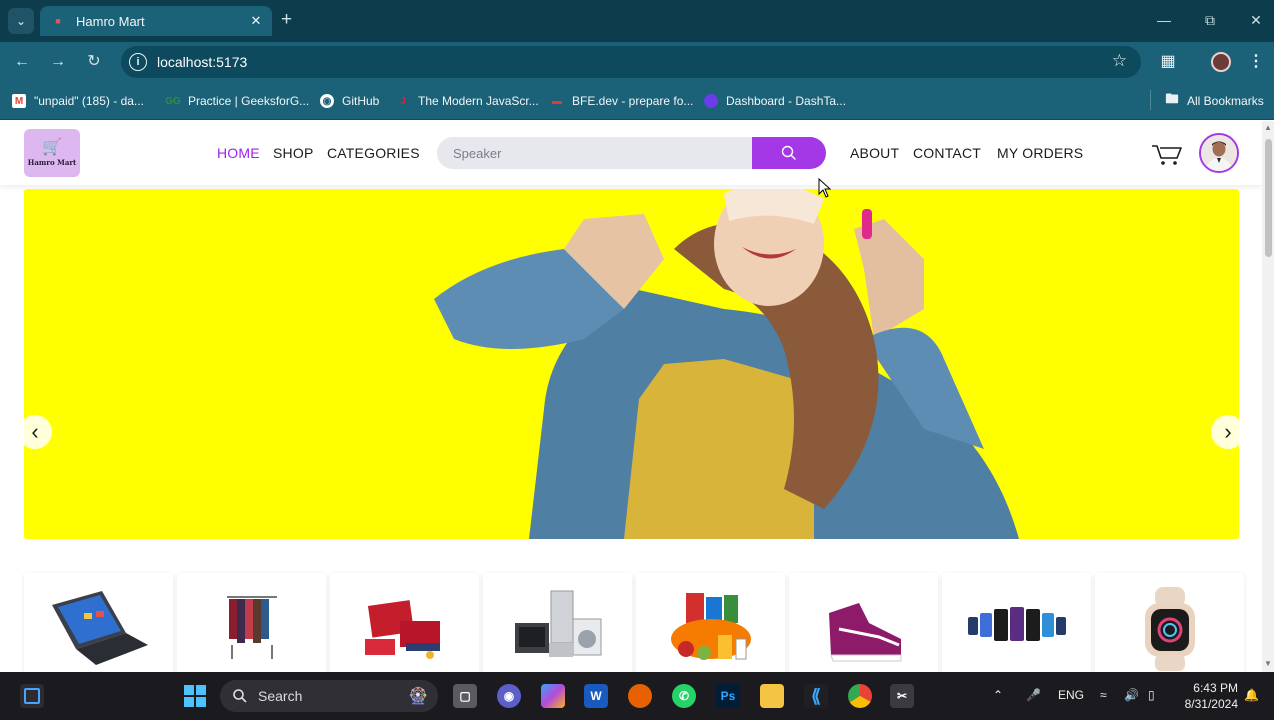 This screenshot has height=720, width=1274. Describe the element at coordinates (1207, 696) in the screenshot. I see `system-clock: 6:43 PM 8/31/2024` at that location.